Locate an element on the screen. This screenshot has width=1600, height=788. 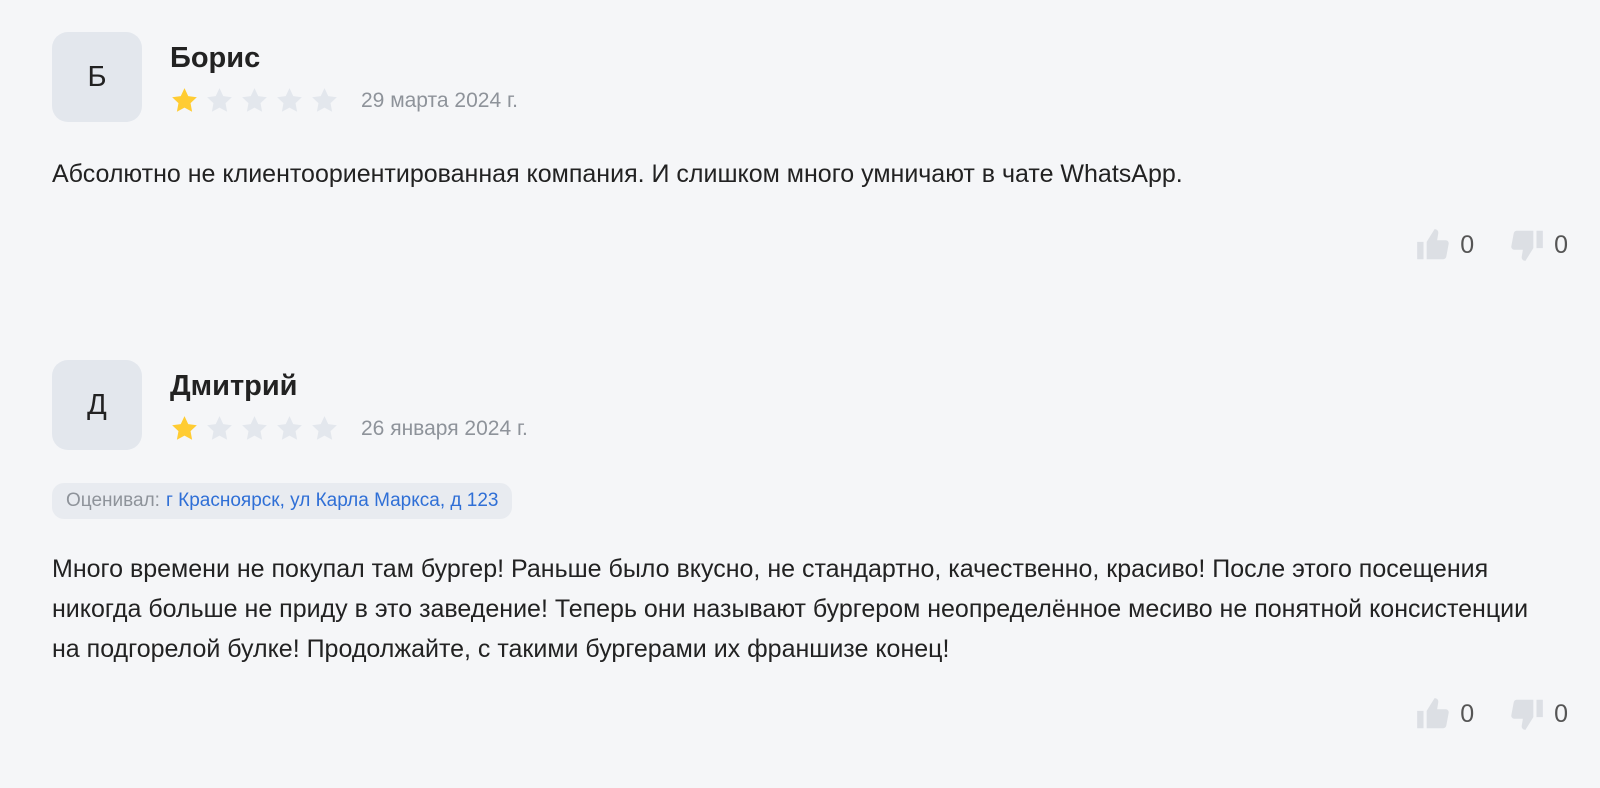
review-header: Д Дмитрий 26 января 2024 г. is located at coordinates (810, 405).